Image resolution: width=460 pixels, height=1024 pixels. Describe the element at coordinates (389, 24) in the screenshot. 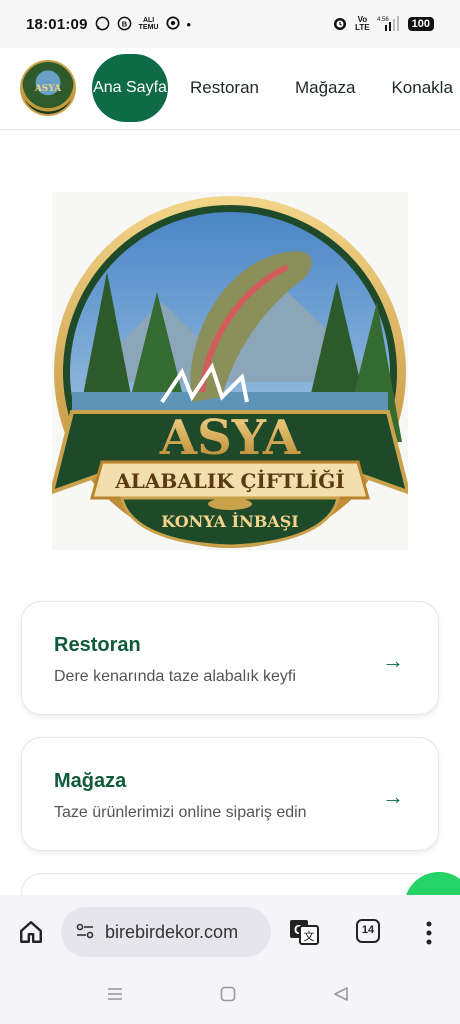

I see `signal-icon: 4.56` at that location.